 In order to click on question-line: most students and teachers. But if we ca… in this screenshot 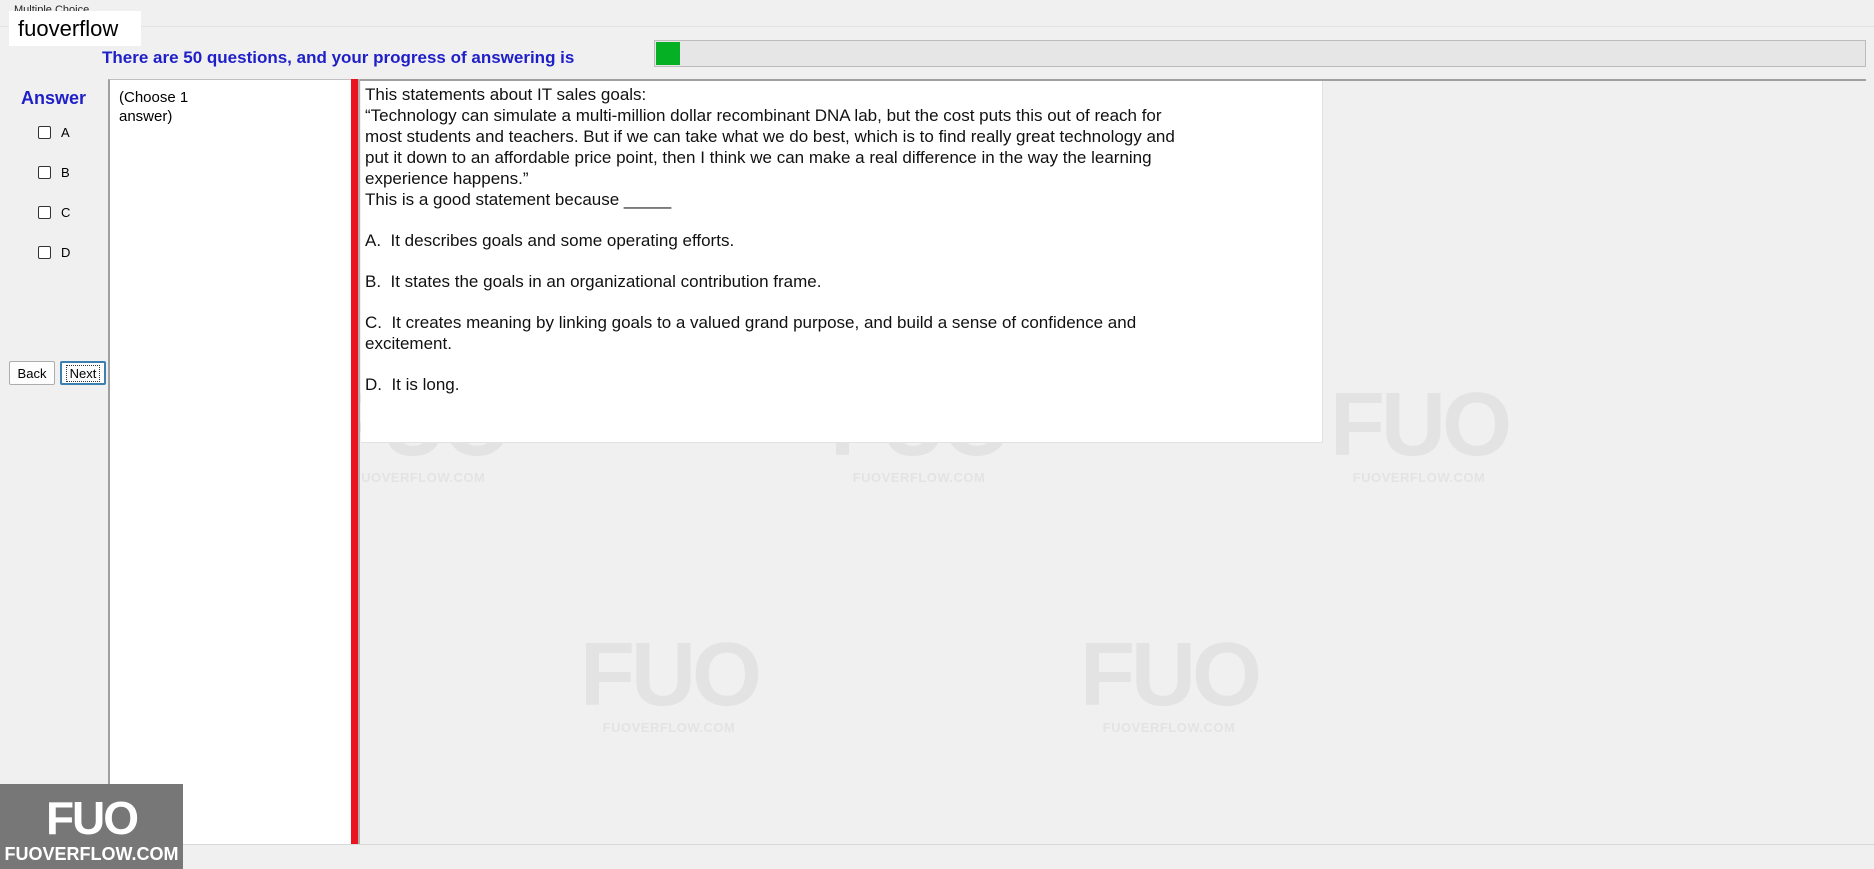, I will do `click(770, 136)`.